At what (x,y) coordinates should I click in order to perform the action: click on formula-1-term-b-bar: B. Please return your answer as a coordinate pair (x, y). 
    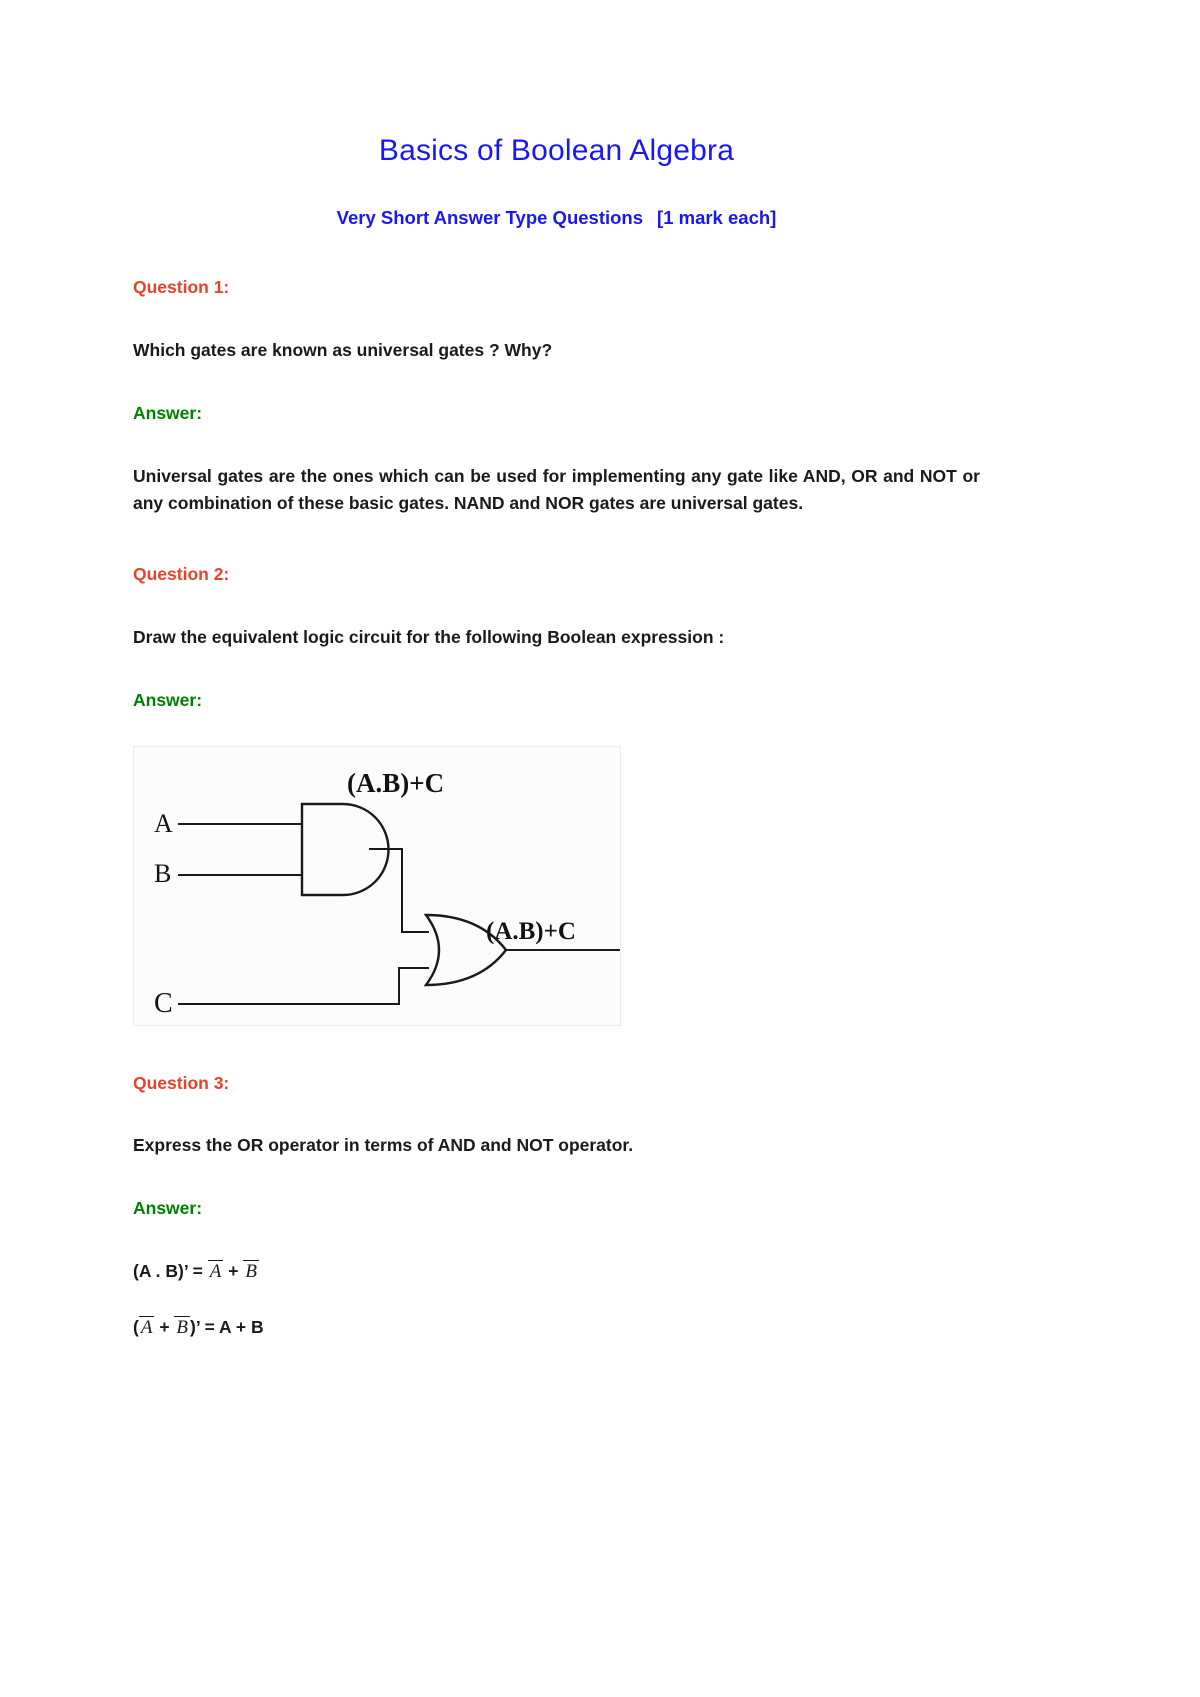
    Looking at the image, I should click on (251, 1271).